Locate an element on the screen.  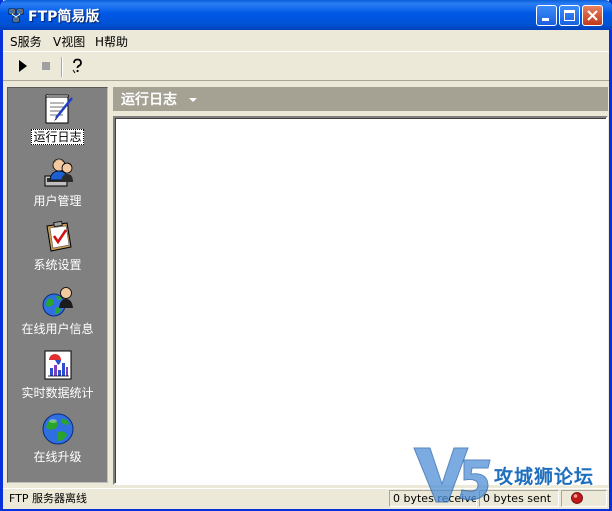
sidebar-item-system-settings: 系统设置 is located at coordinates (57, 249).